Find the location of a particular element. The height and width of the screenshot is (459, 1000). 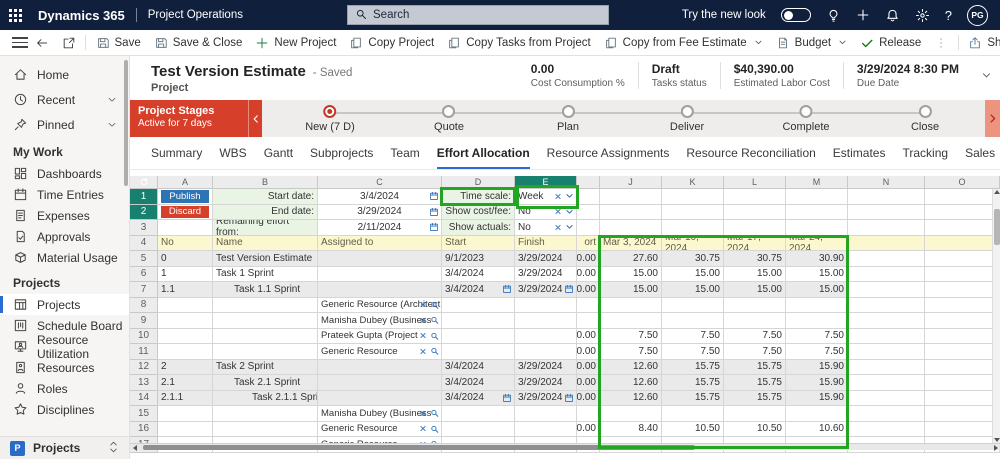

cell-week-effort: 30.90 is located at coordinates (817, 259).